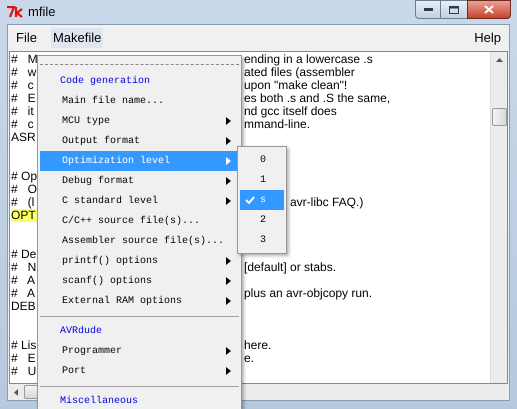 The image size is (517, 409). Describe the element at coordinates (262, 160) in the screenshot. I see `submenu-item: 0` at that location.